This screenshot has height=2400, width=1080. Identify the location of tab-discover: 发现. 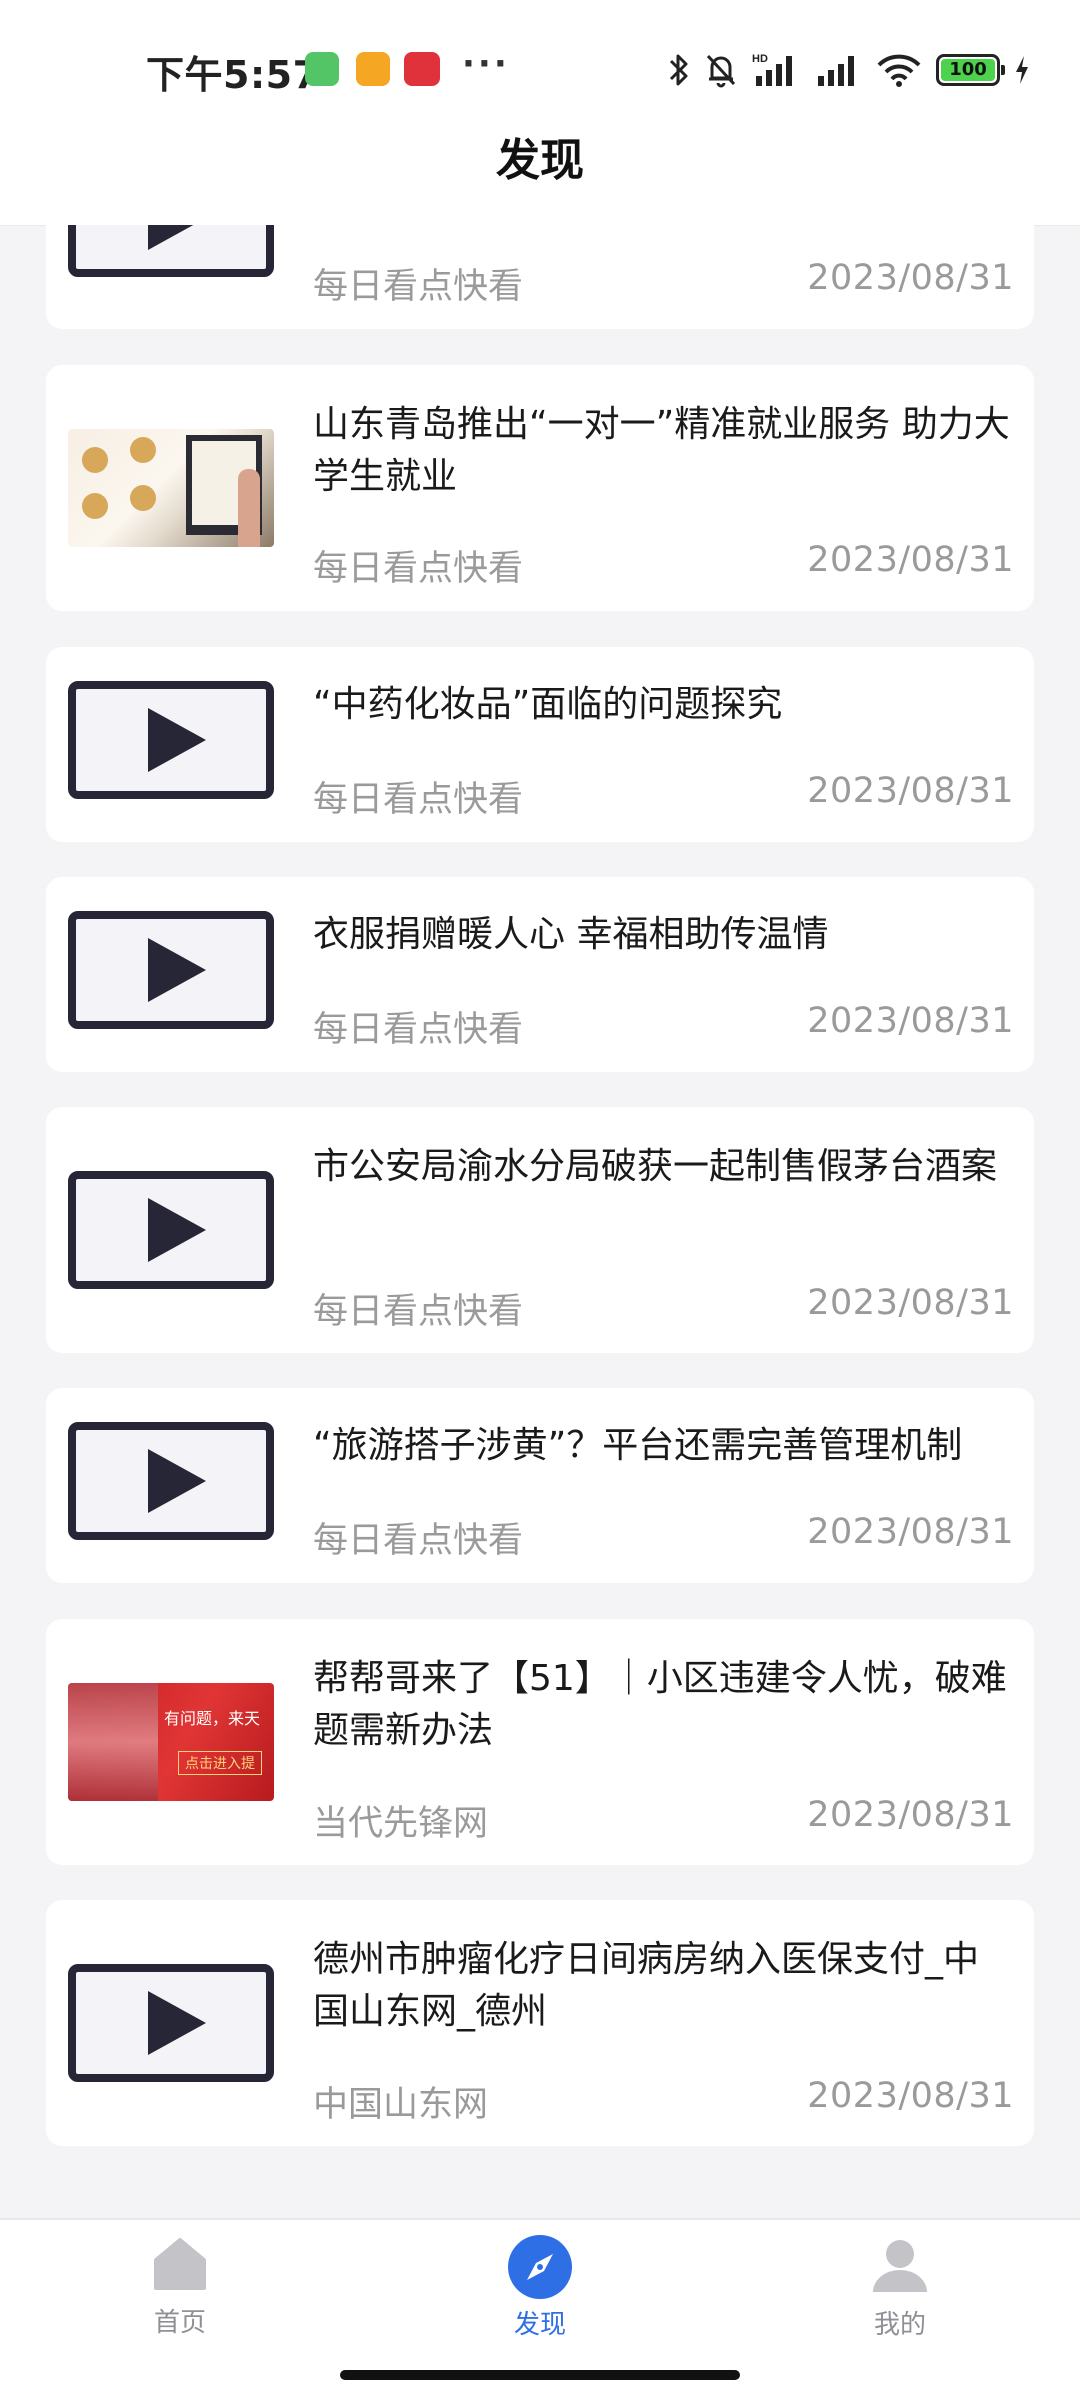
(540, 2287).